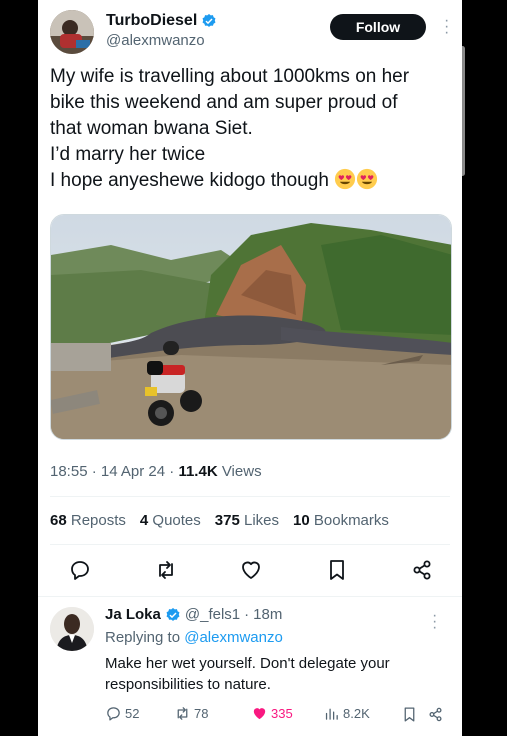  Describe the element at coordinates (176, 520) in the screenshot. I see `quotes-label: Quotes` at that location.